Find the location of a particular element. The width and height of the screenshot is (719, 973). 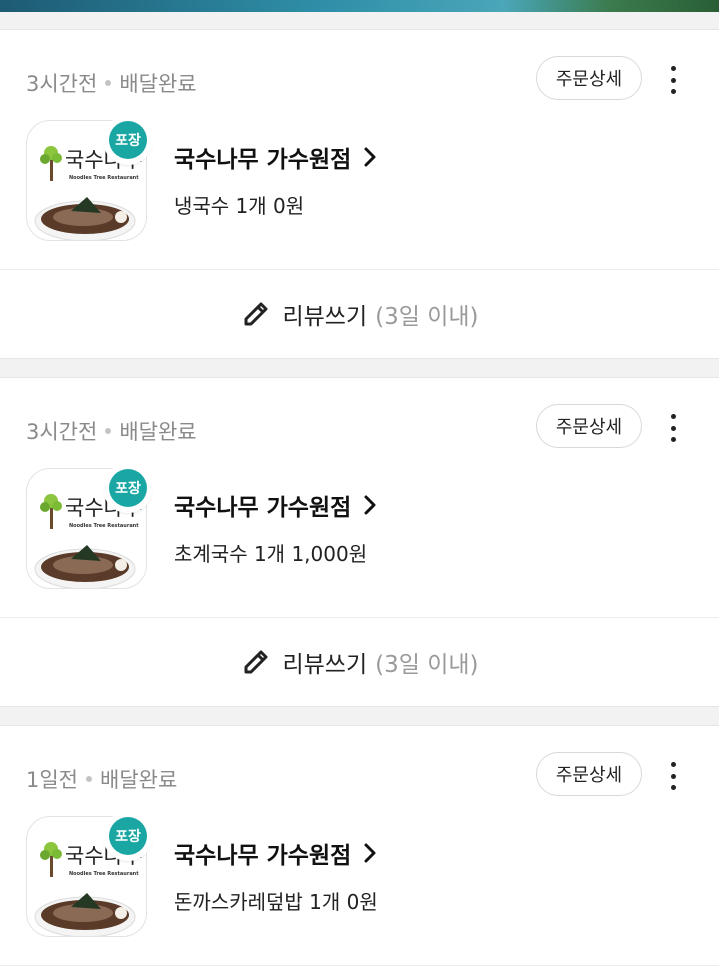

order-time: 1일전 is located at coordinates (52, 780).